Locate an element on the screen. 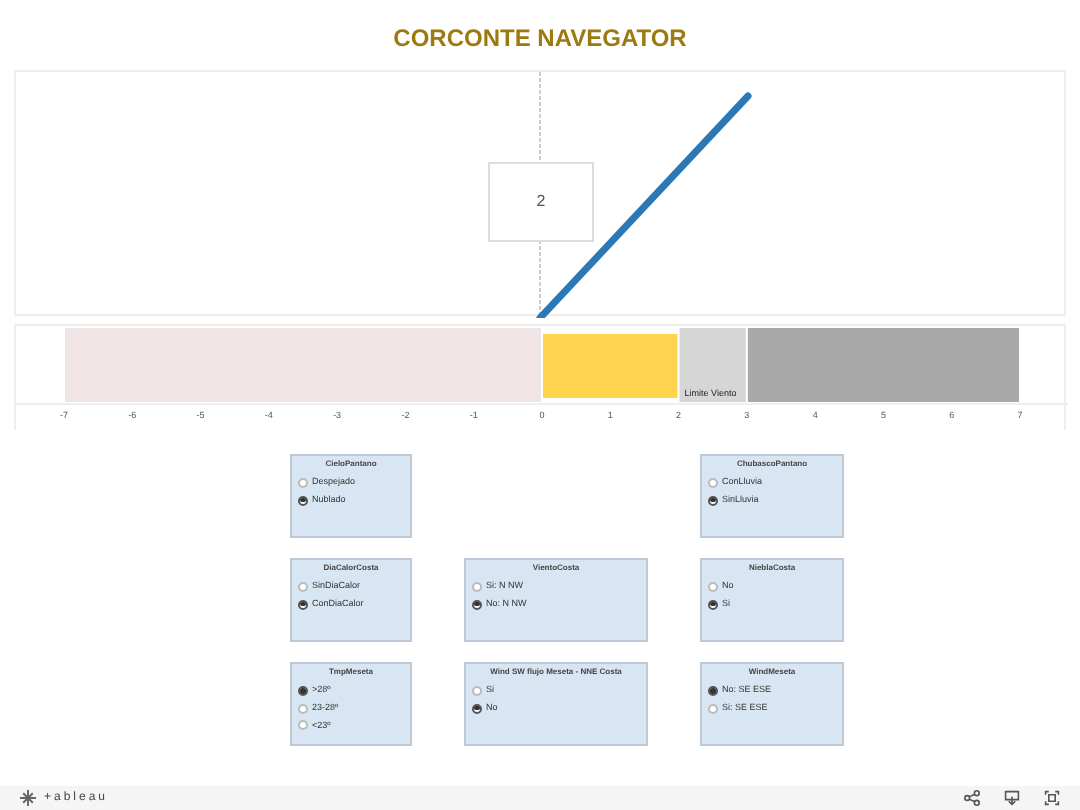  share-icon is located at coordinates (972, 798).